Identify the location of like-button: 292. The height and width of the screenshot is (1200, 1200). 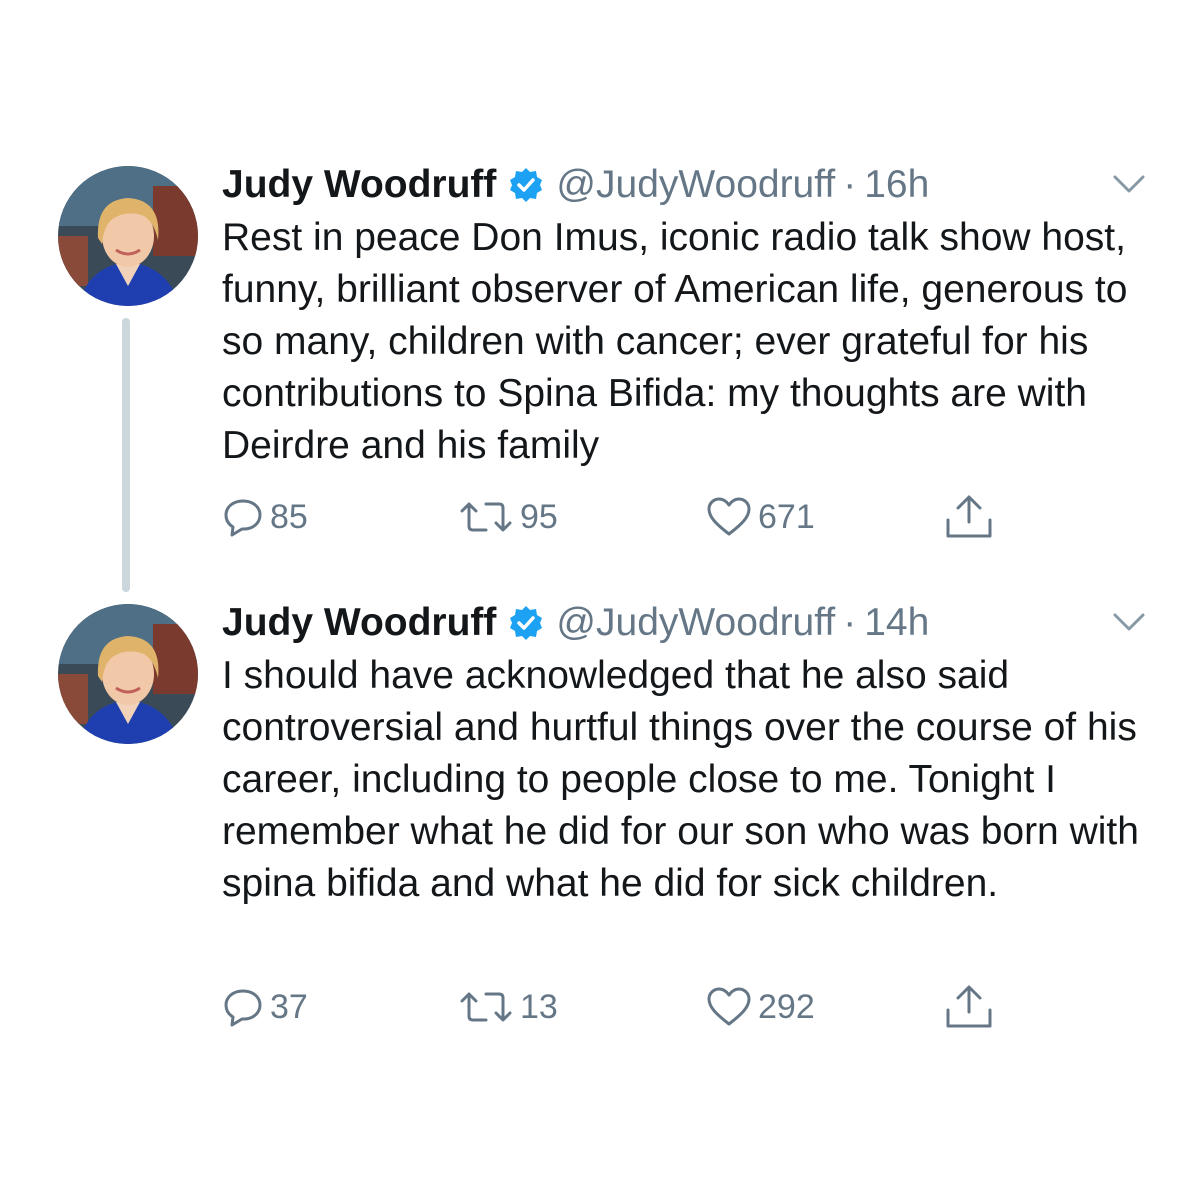
(760, 1007).